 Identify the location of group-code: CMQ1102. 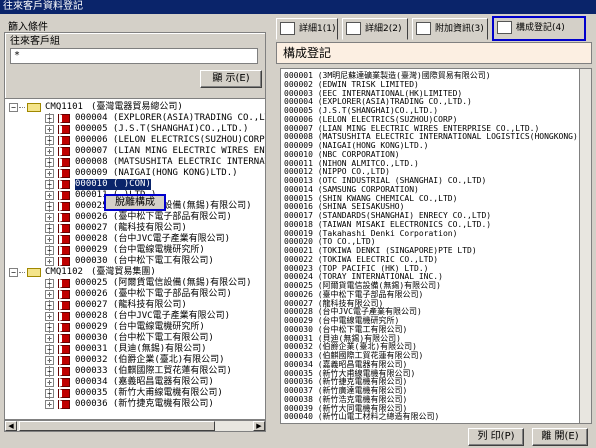
(64, 272).